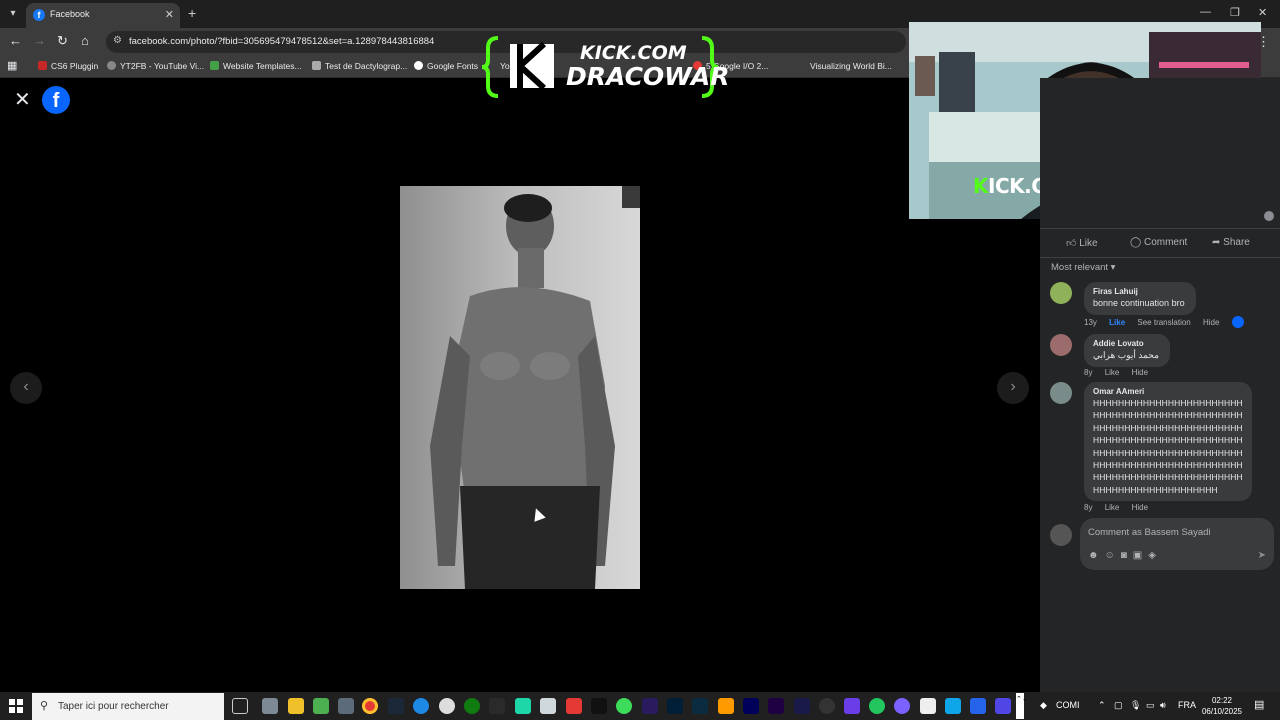 The width and height of the screenshot is (1280, 720). I want to click on comment-author: Omar AAmeri, so click(1168, 391).